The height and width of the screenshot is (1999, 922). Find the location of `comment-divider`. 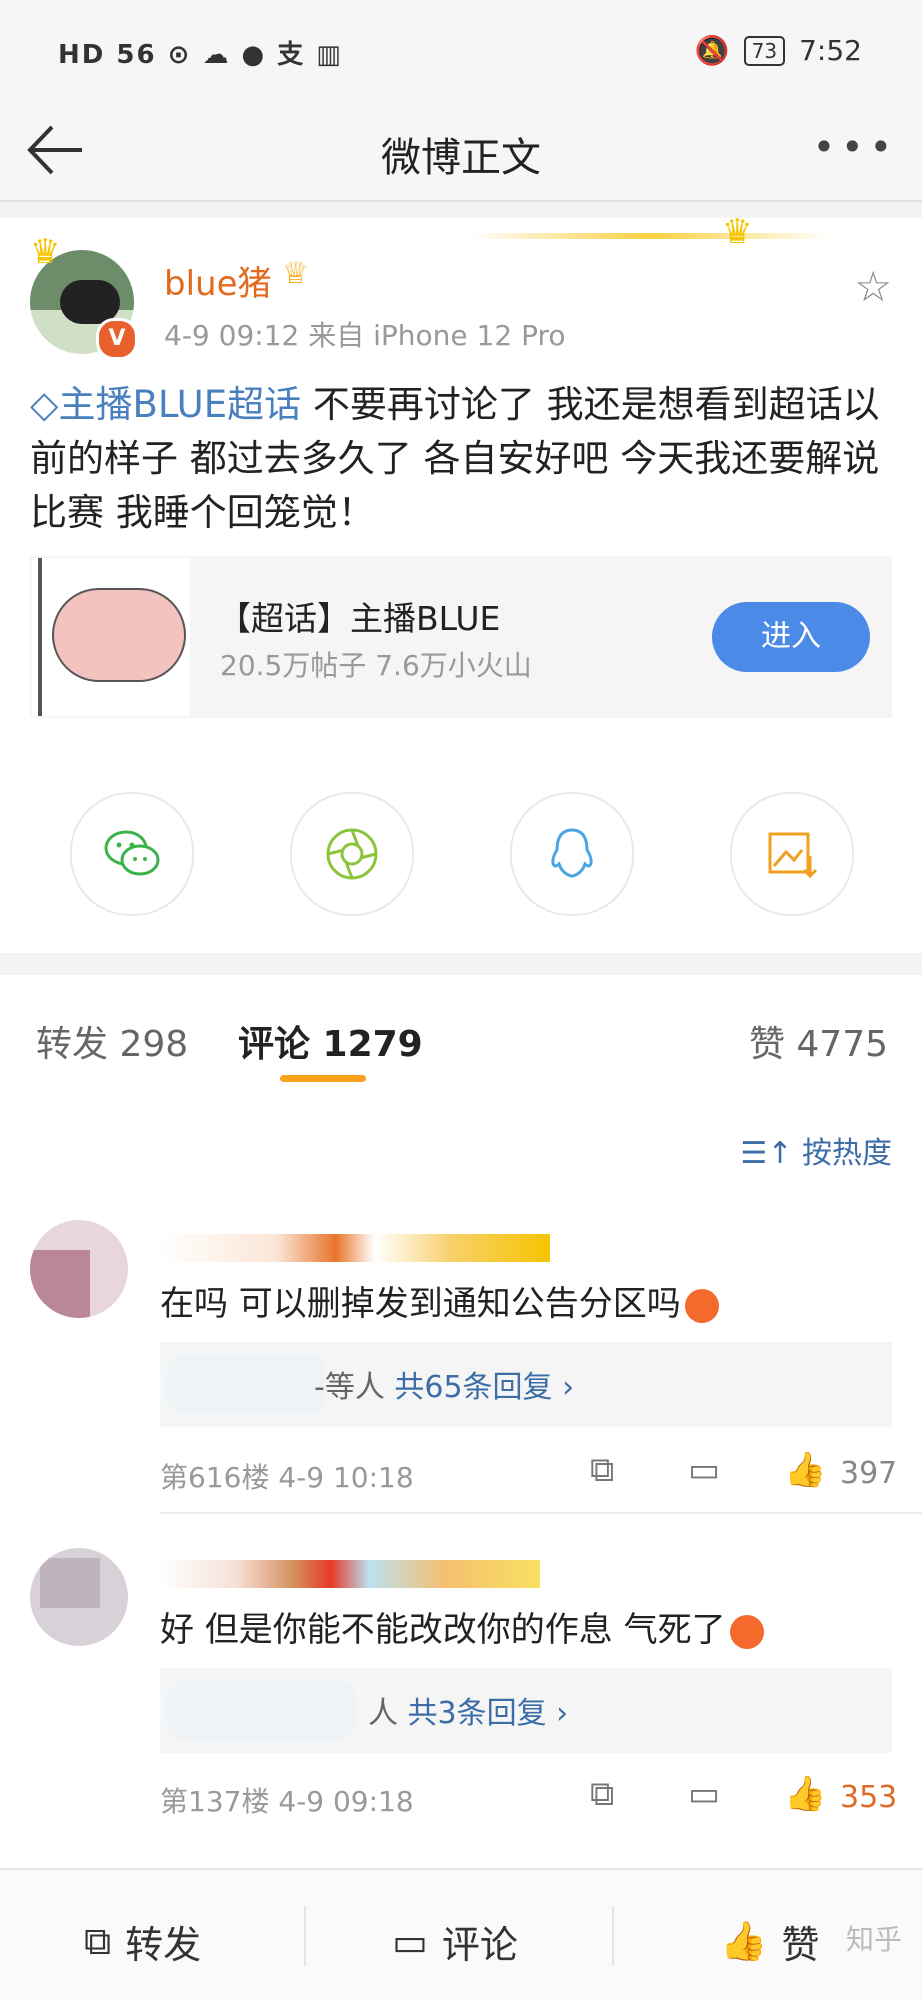

comment-divider is located at coordinates (541, 1513).